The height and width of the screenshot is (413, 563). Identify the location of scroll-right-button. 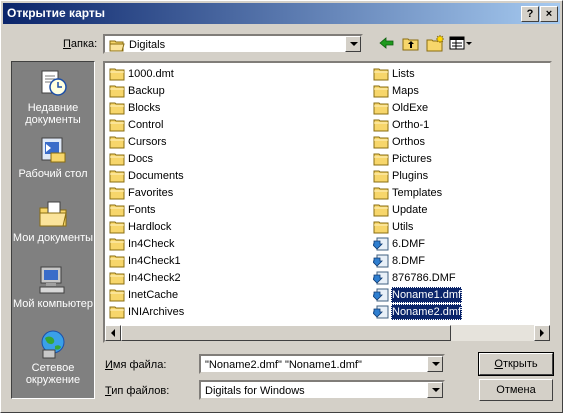
(542, 333).